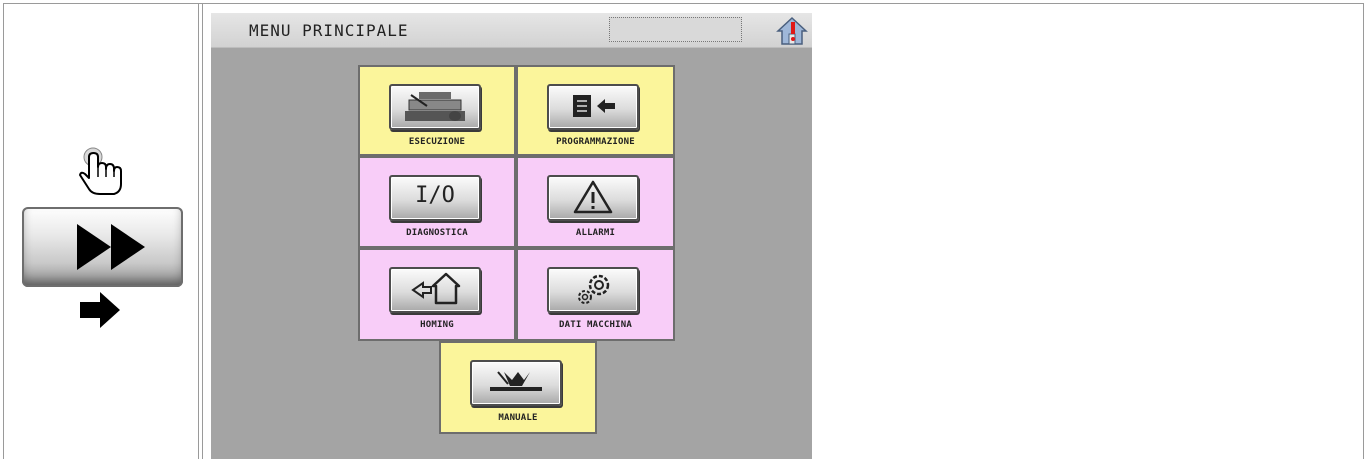 The image size is (1367, 459). I want to click on table-border-right, so click(1363, 231).